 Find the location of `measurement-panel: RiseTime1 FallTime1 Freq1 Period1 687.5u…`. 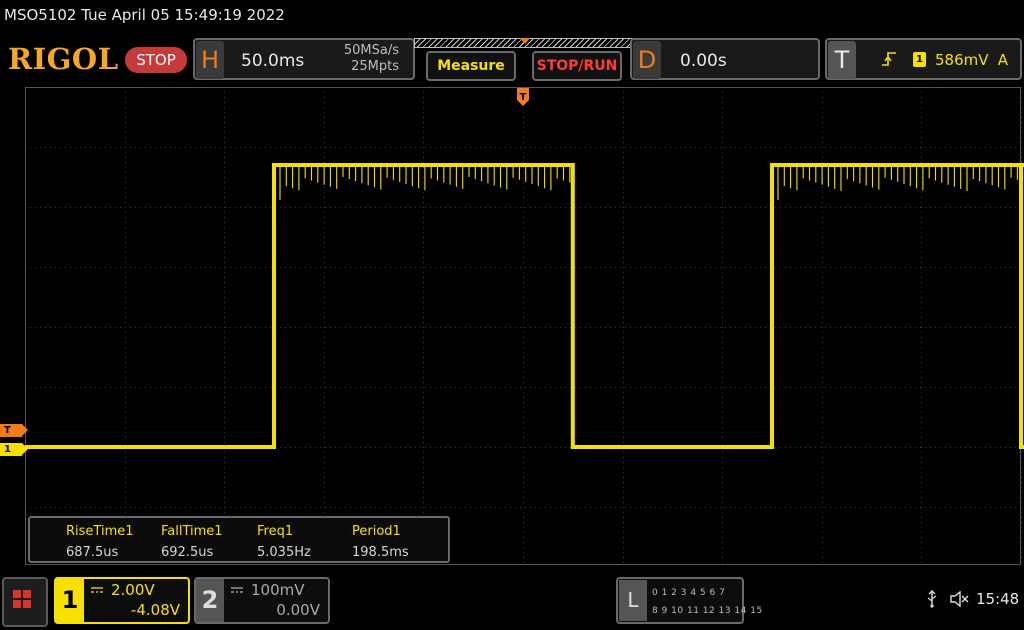

measurement-panel: RiseTime1 FallTime1 Freq1 Period1 687.5u… is located at coordinates (239, 539).